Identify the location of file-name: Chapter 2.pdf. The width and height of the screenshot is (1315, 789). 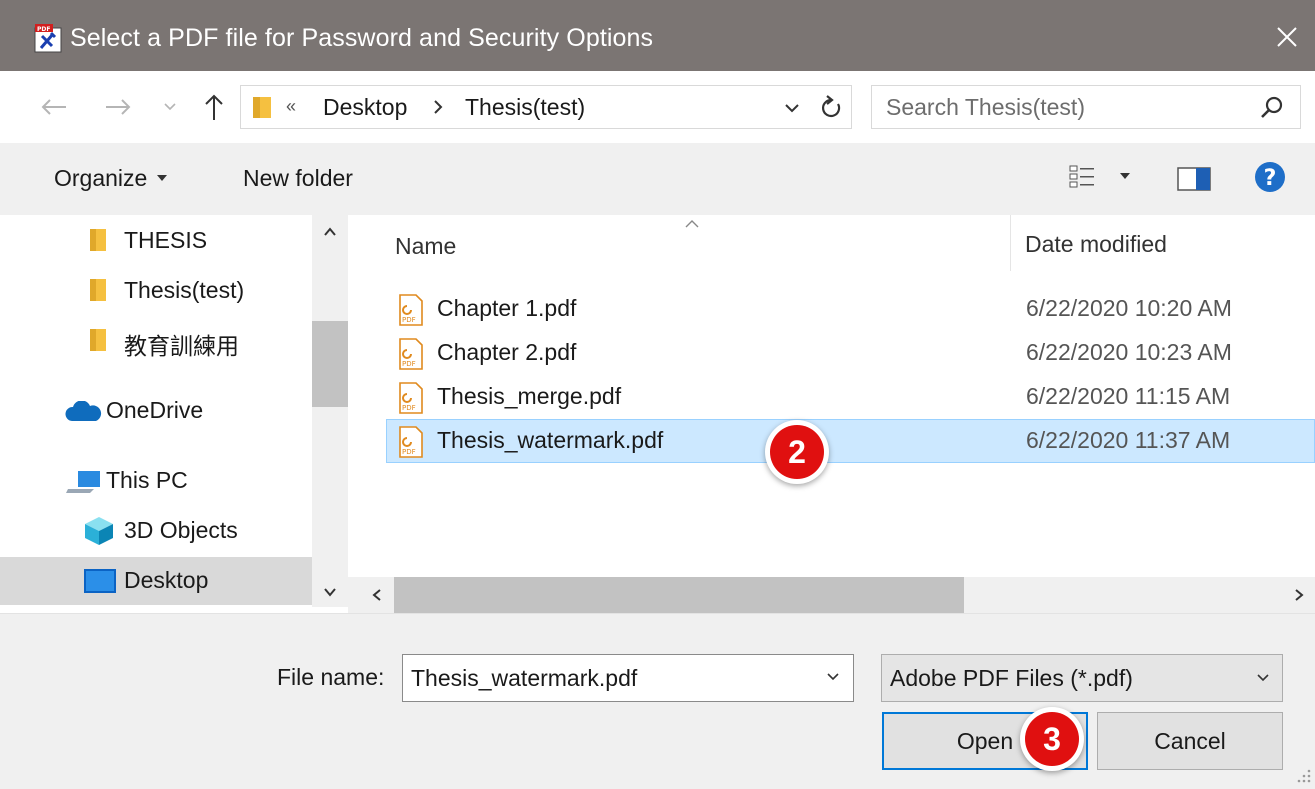
(507, 352).